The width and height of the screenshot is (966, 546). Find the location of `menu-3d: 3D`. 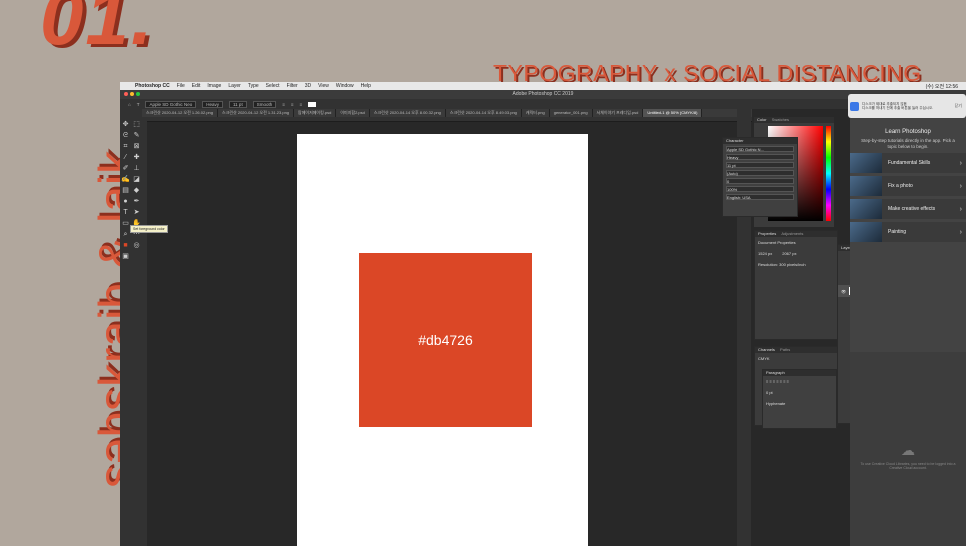

menu-3d: 3D is located at coordinates (308, 86).